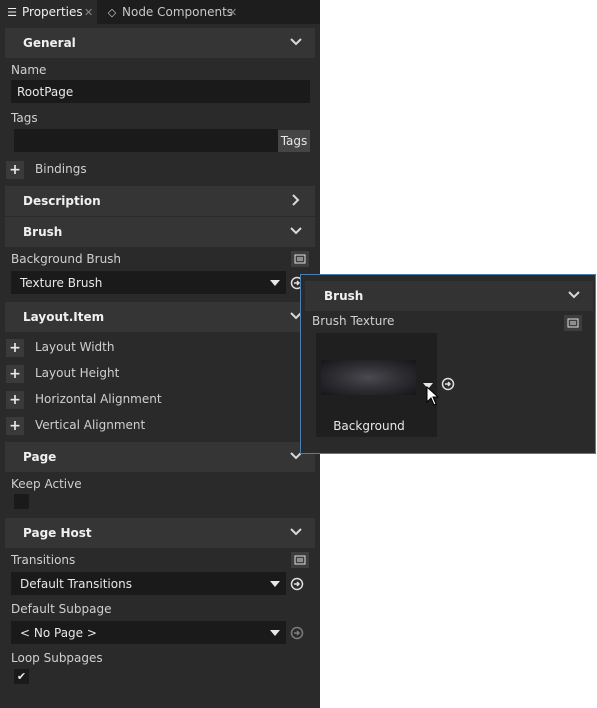  What do you see at coordinates (76, 584) in the screenshot?
I see `dropdown-value: Default Transitions` at bounding box center [76, 584].